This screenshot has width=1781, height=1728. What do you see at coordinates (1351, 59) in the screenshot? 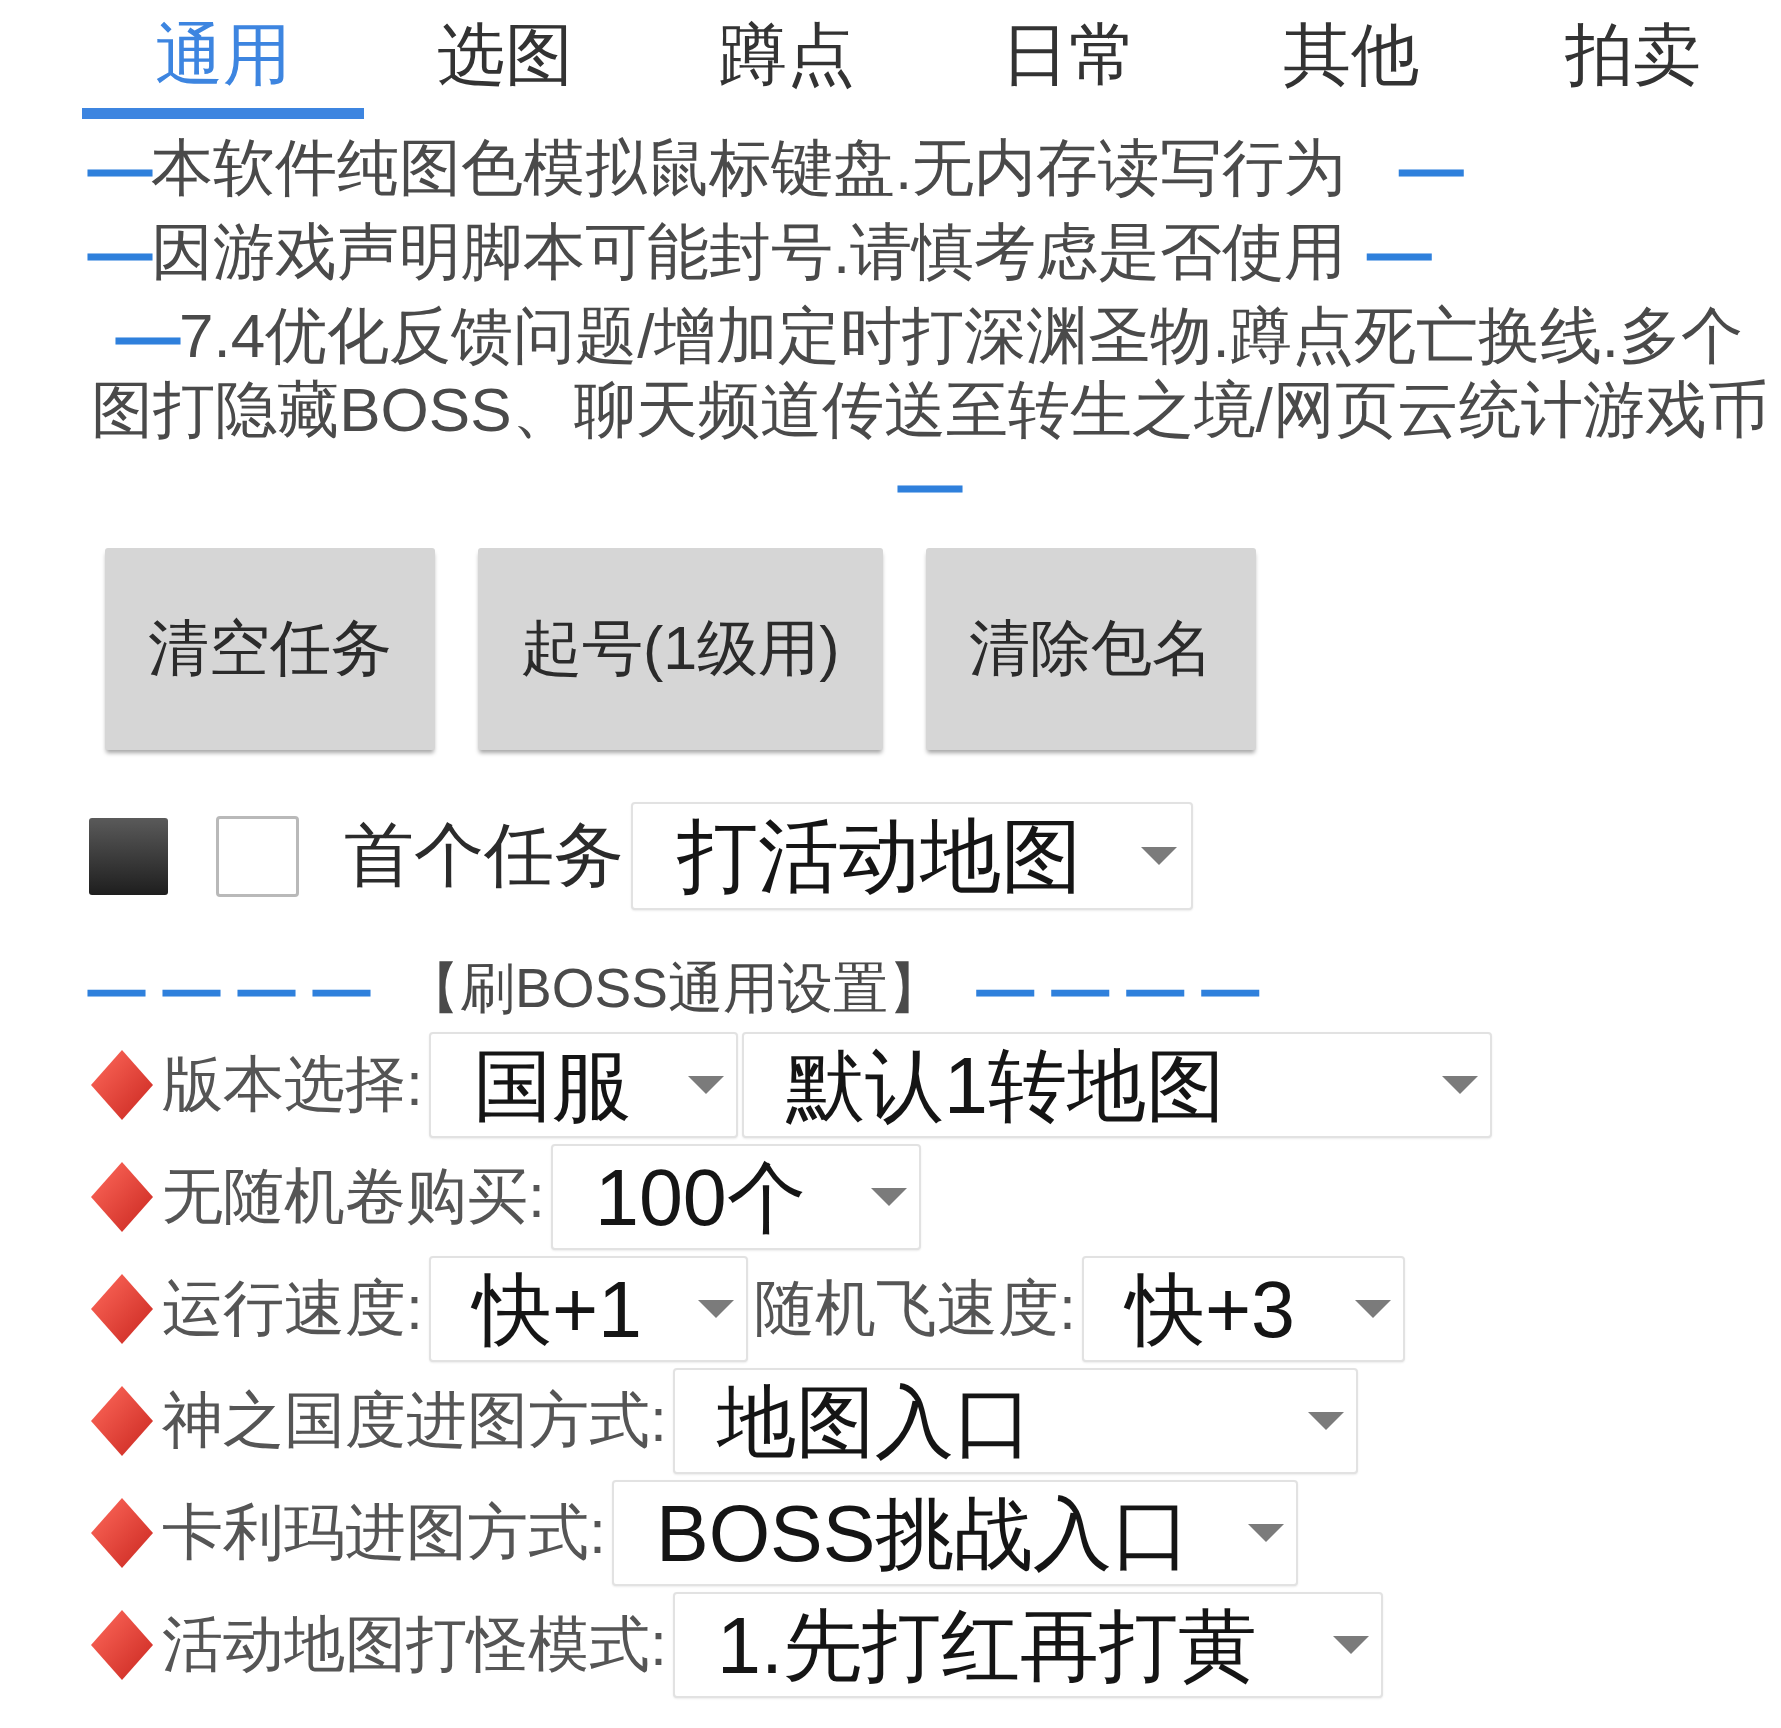
I see `tab: 其他` at bounding box center [1351, 59].